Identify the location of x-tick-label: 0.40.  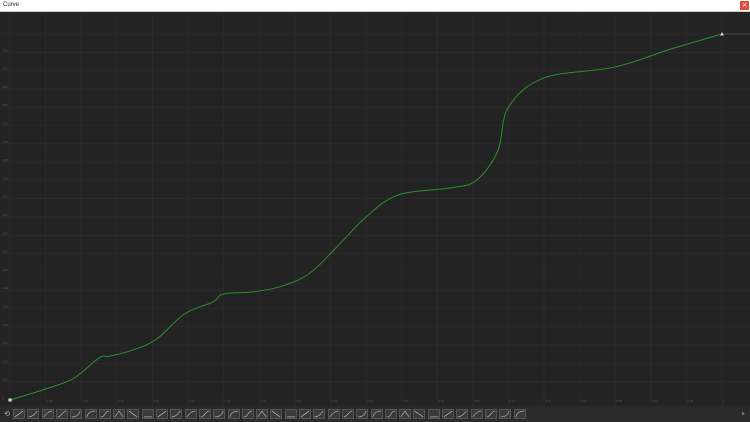
(299, 401).